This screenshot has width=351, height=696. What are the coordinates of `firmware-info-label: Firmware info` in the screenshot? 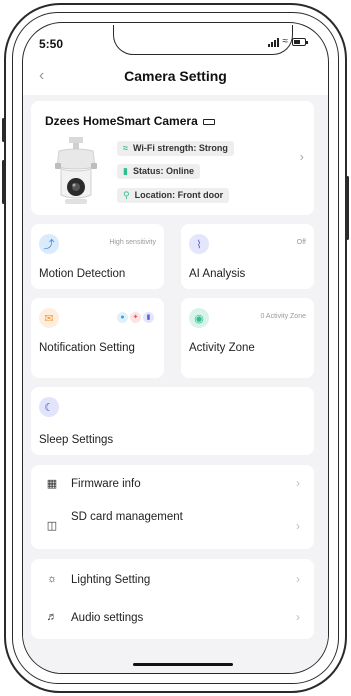 It's located at (106, 484).